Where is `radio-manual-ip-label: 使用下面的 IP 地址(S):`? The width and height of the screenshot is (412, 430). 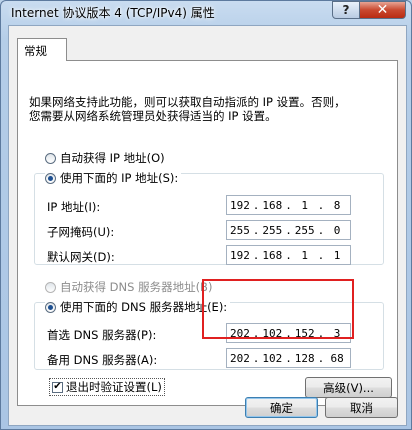 radio-manual-ip-label: 使用下面的 IP 地址(S): is located at coordinates (119, 178).